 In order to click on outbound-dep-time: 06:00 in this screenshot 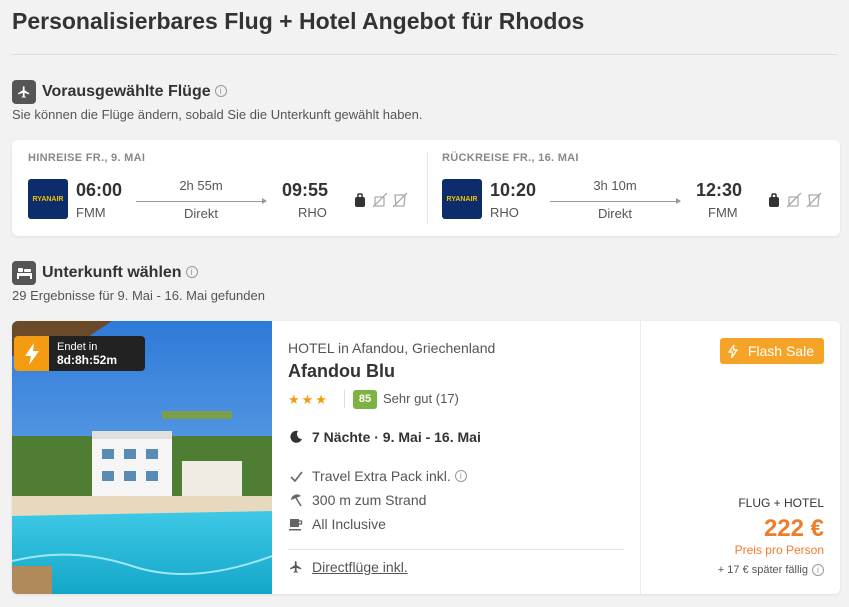, I will do `click(99, 190)`.